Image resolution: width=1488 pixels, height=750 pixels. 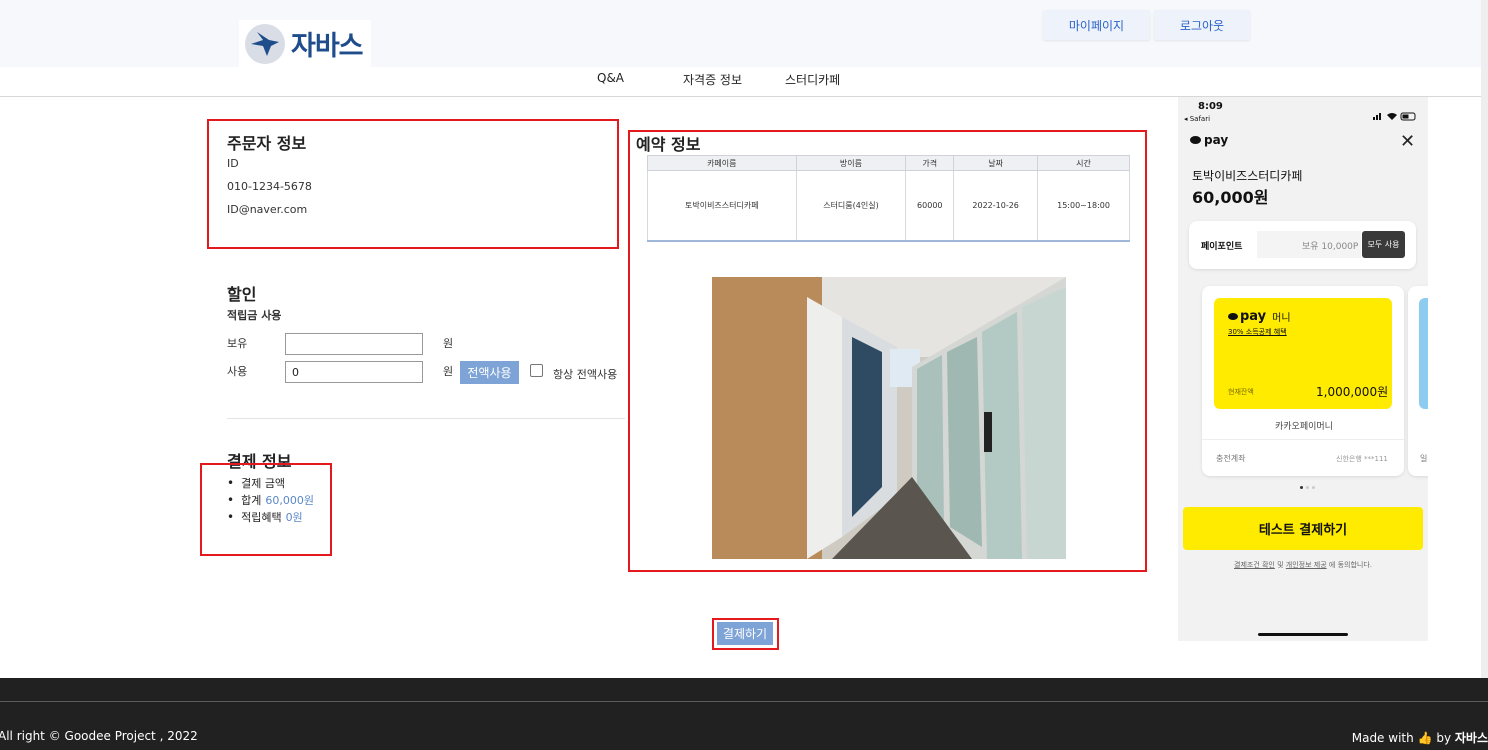 What do you see at coordinates (448, 343) in the screenshot?
I see `hold-unit: 원` at bounding box center [448, 343].